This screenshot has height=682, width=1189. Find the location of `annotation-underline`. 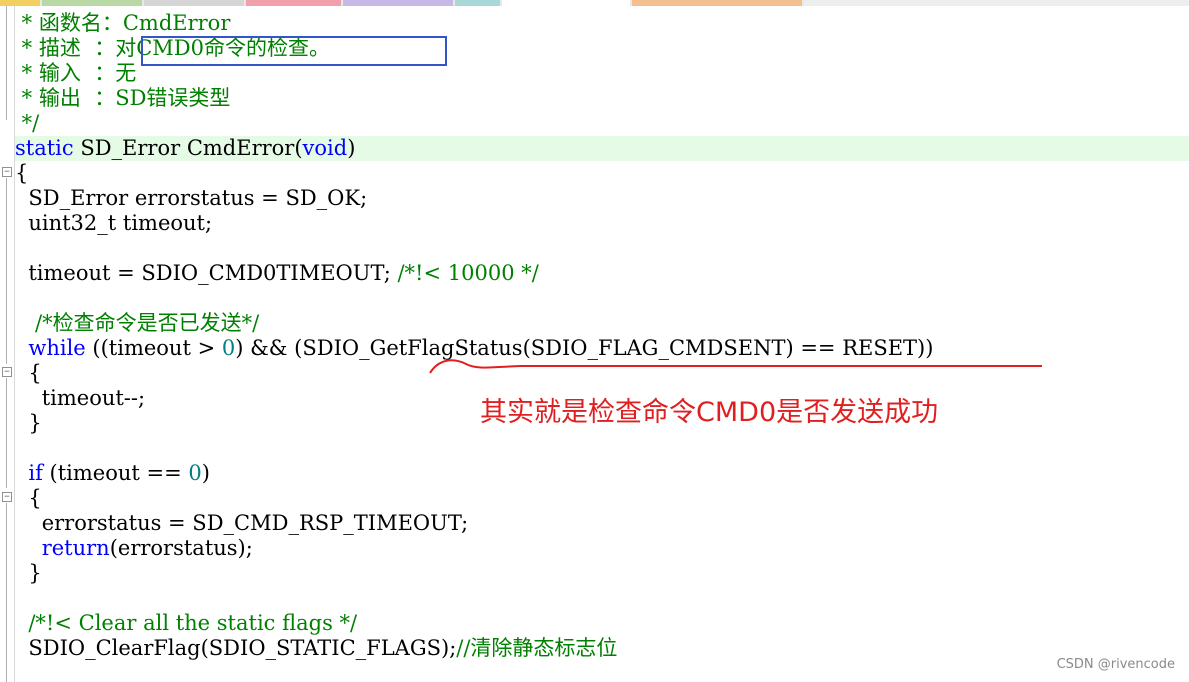

annotation-underline is located at coordinates (735, 366).